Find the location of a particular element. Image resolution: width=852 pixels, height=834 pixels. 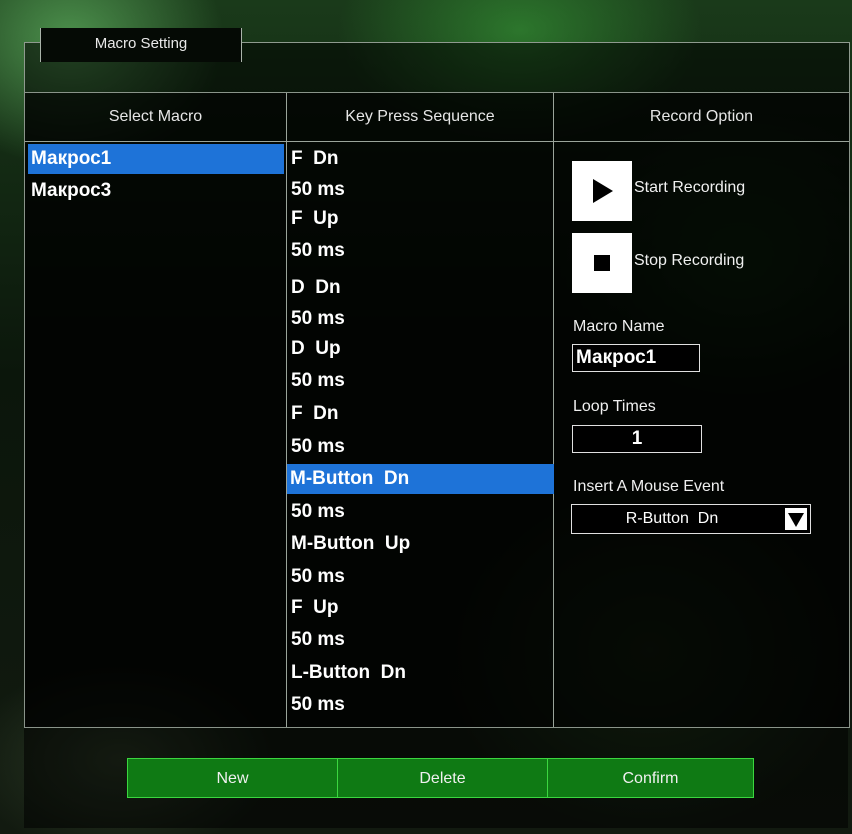

loop-times-label: Loop Times is located at coordinates (614, 406).